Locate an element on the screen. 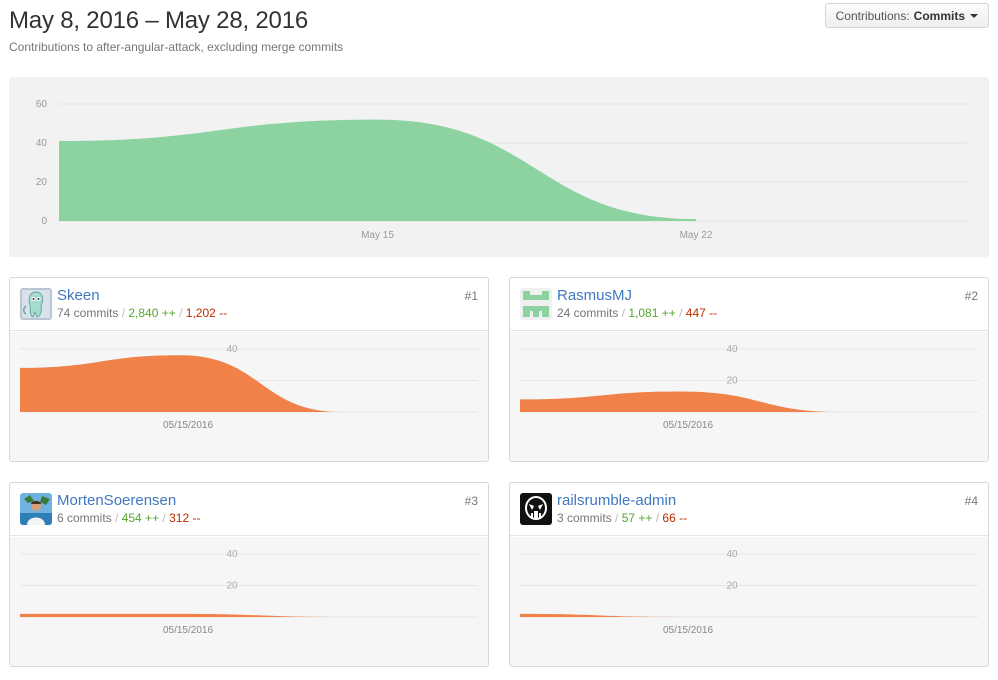 This screenshot has width=998, height=680. additions-count: 454 ++ is located at coordinates (140, 518).